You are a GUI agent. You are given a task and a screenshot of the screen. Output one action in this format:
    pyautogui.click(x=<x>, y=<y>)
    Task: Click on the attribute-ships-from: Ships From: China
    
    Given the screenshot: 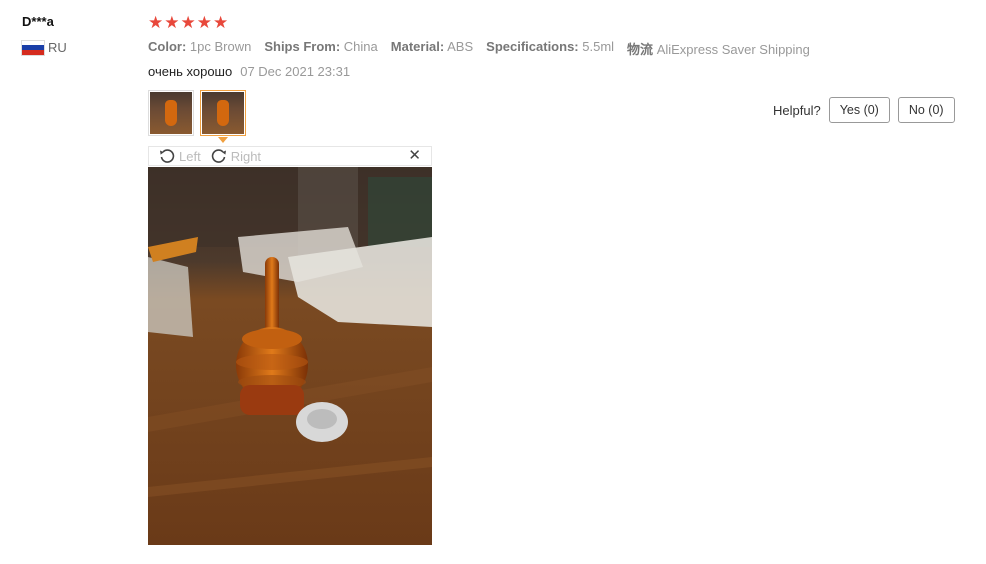 What is the action you would take?
    pyautogui.click(x=321, y=46)
    